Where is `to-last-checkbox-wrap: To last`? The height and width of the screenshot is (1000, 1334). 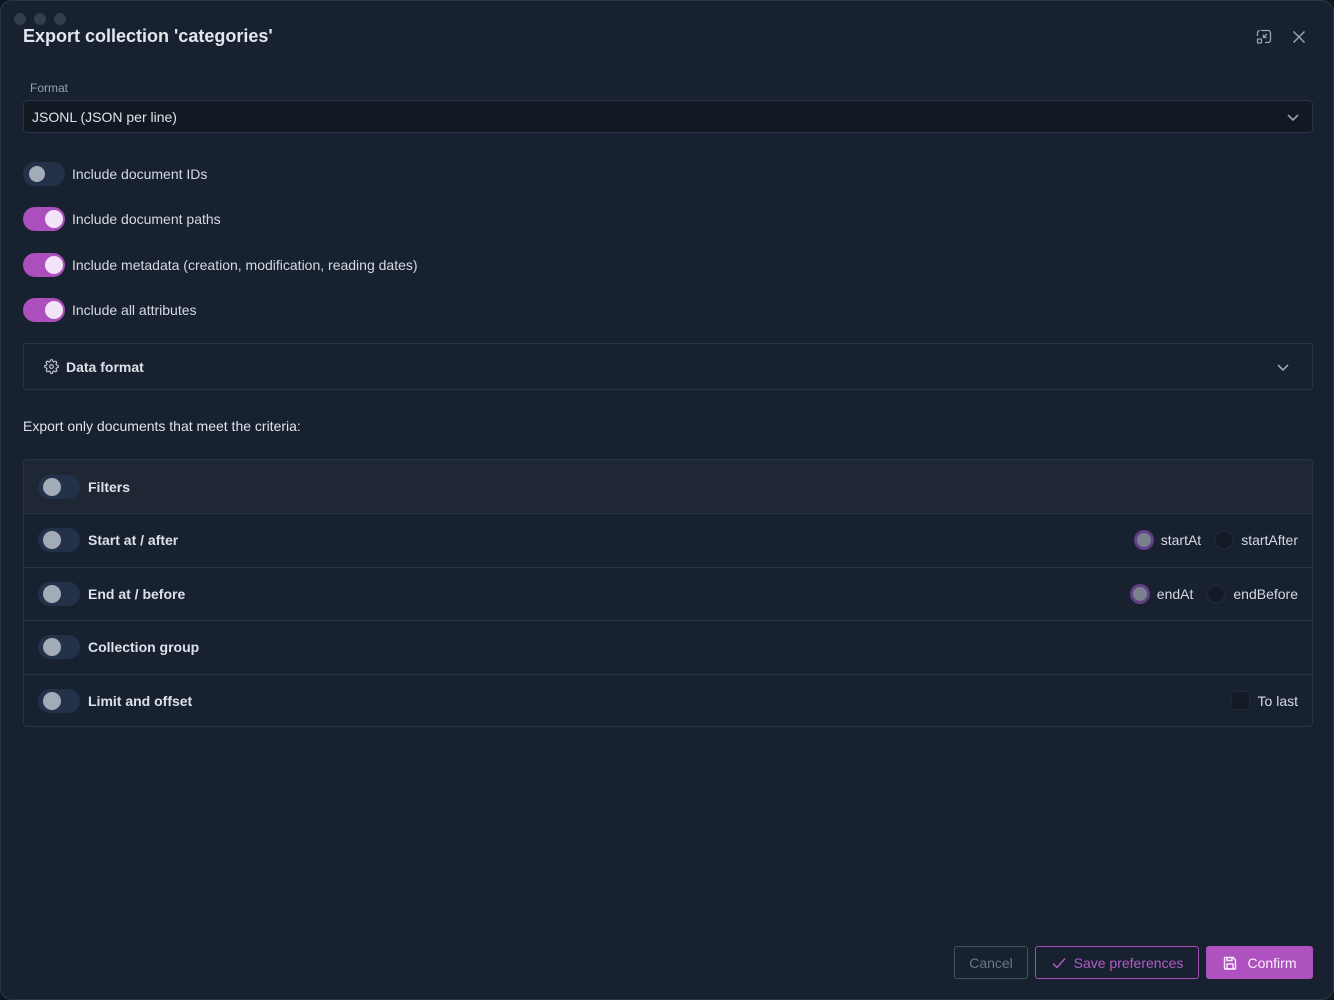
to-last-checkbox-wrap: To last is located at coordinates (1264, 701).